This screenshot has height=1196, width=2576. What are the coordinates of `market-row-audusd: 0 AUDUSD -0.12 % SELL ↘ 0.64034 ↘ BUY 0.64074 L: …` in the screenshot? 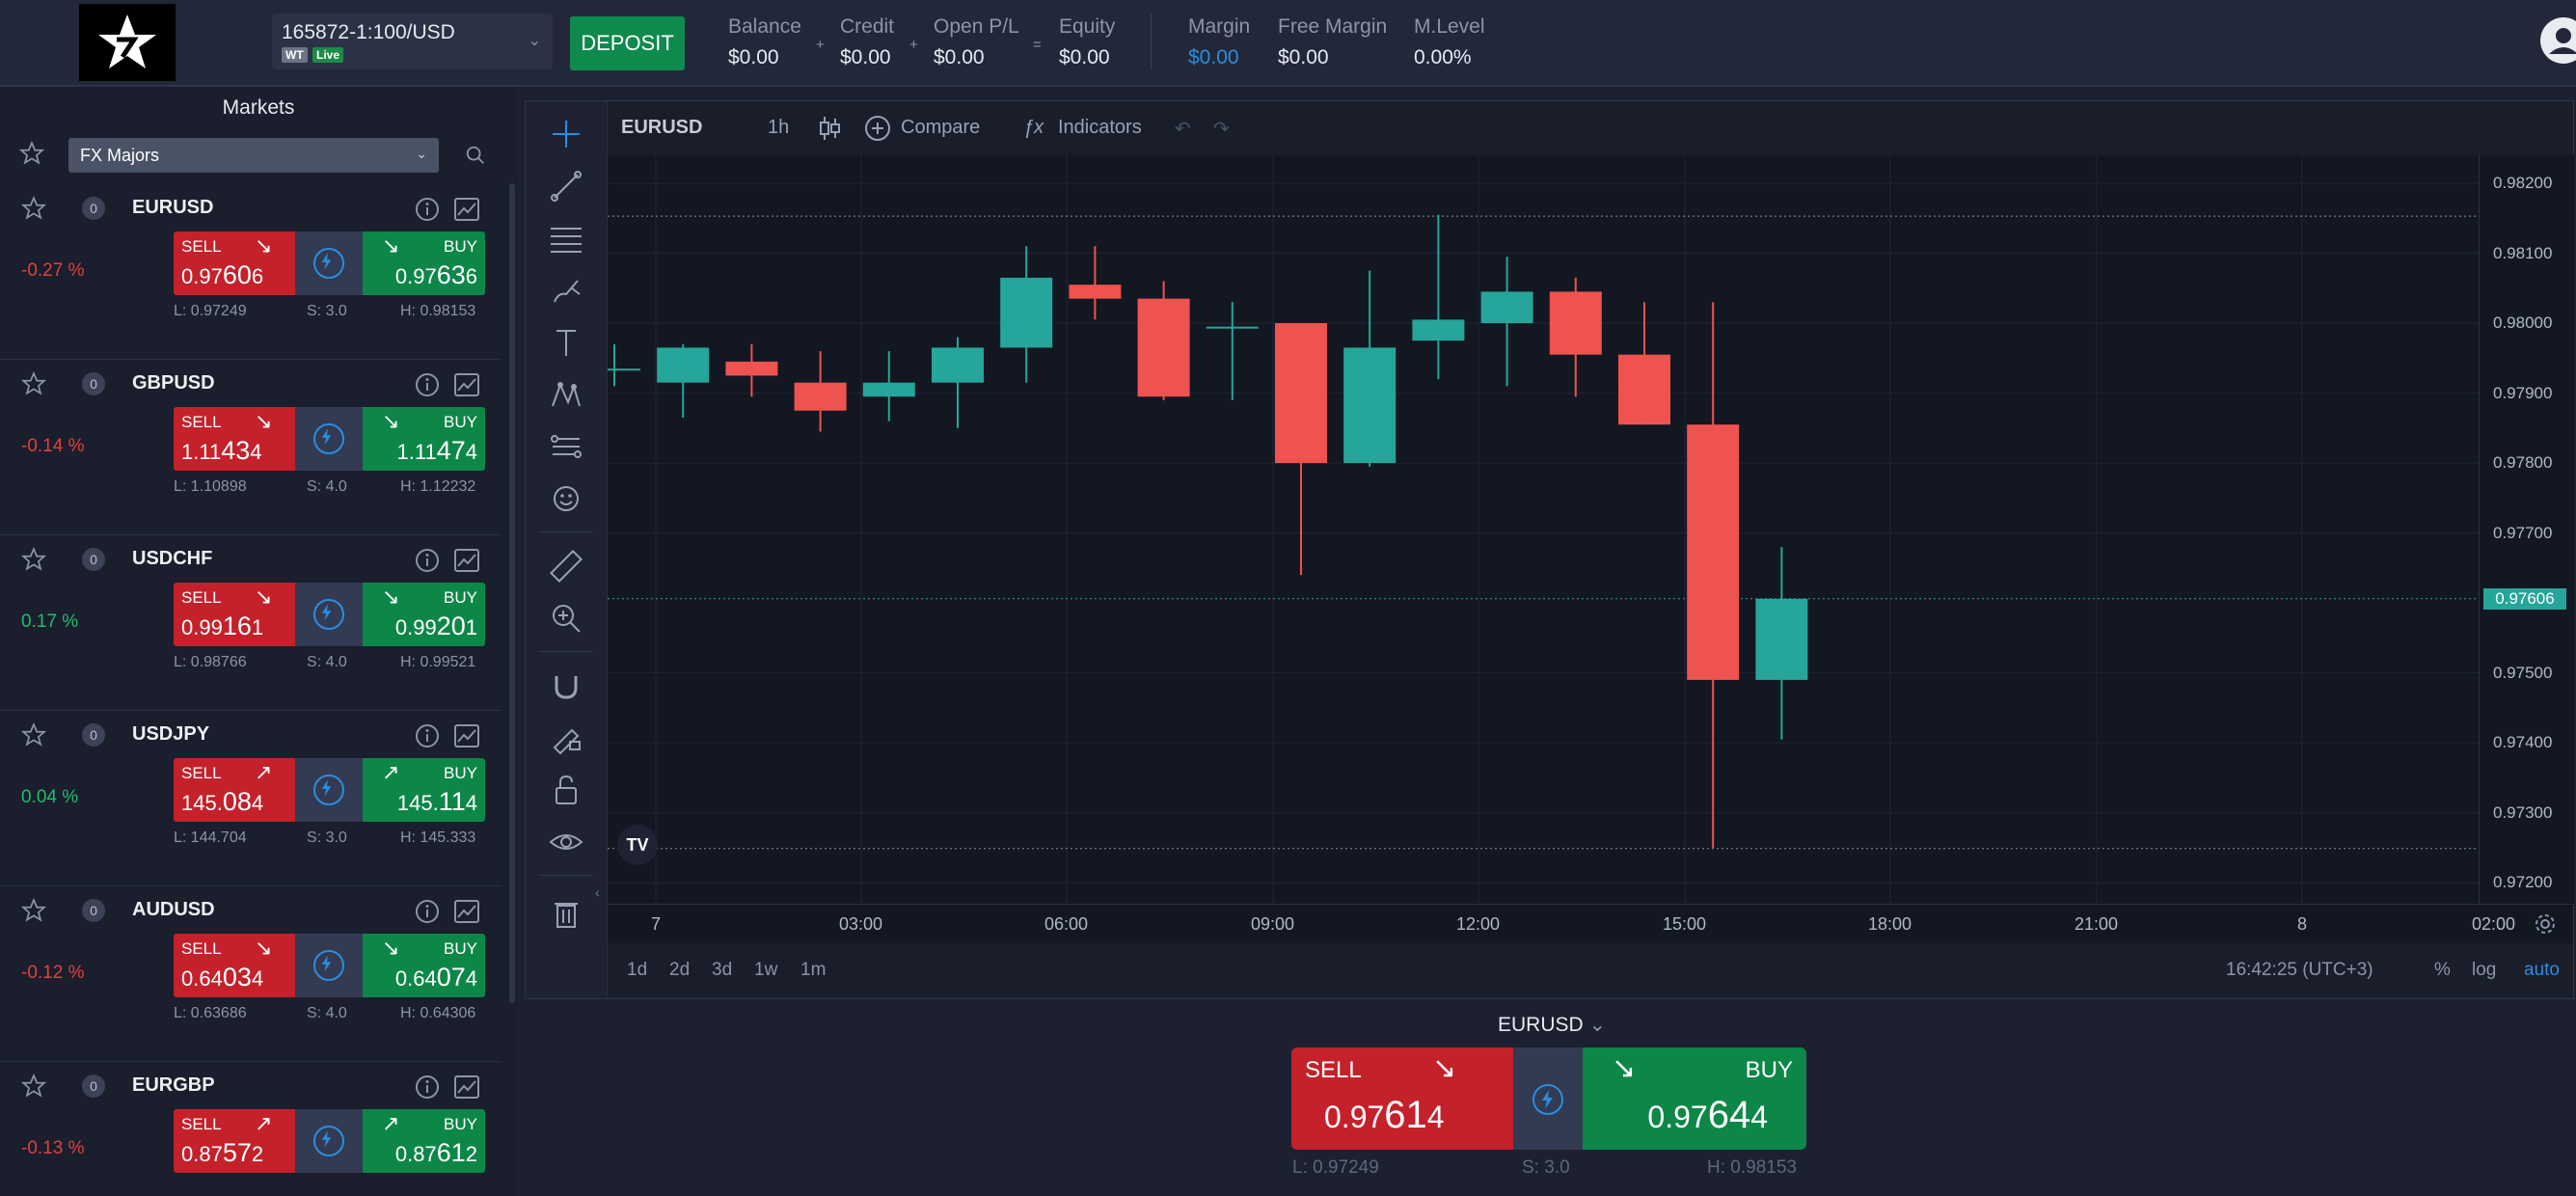 It's located at (251, 973).